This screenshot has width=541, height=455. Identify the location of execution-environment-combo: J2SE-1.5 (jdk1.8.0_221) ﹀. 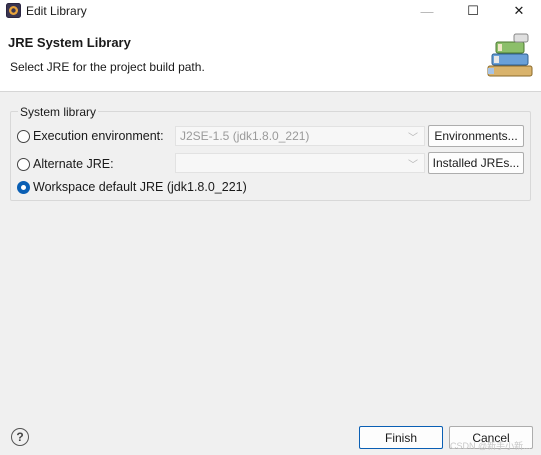
(300, 136).